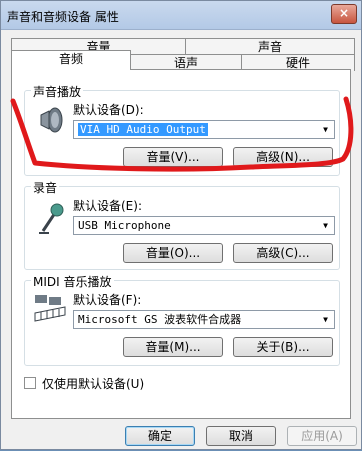 The image size is (362, 451). What do you see at coordinates (108, 110) in the screenshot?
I see `playback-default-device-label: 默认设备(D):` at bounding box center [108, 110].